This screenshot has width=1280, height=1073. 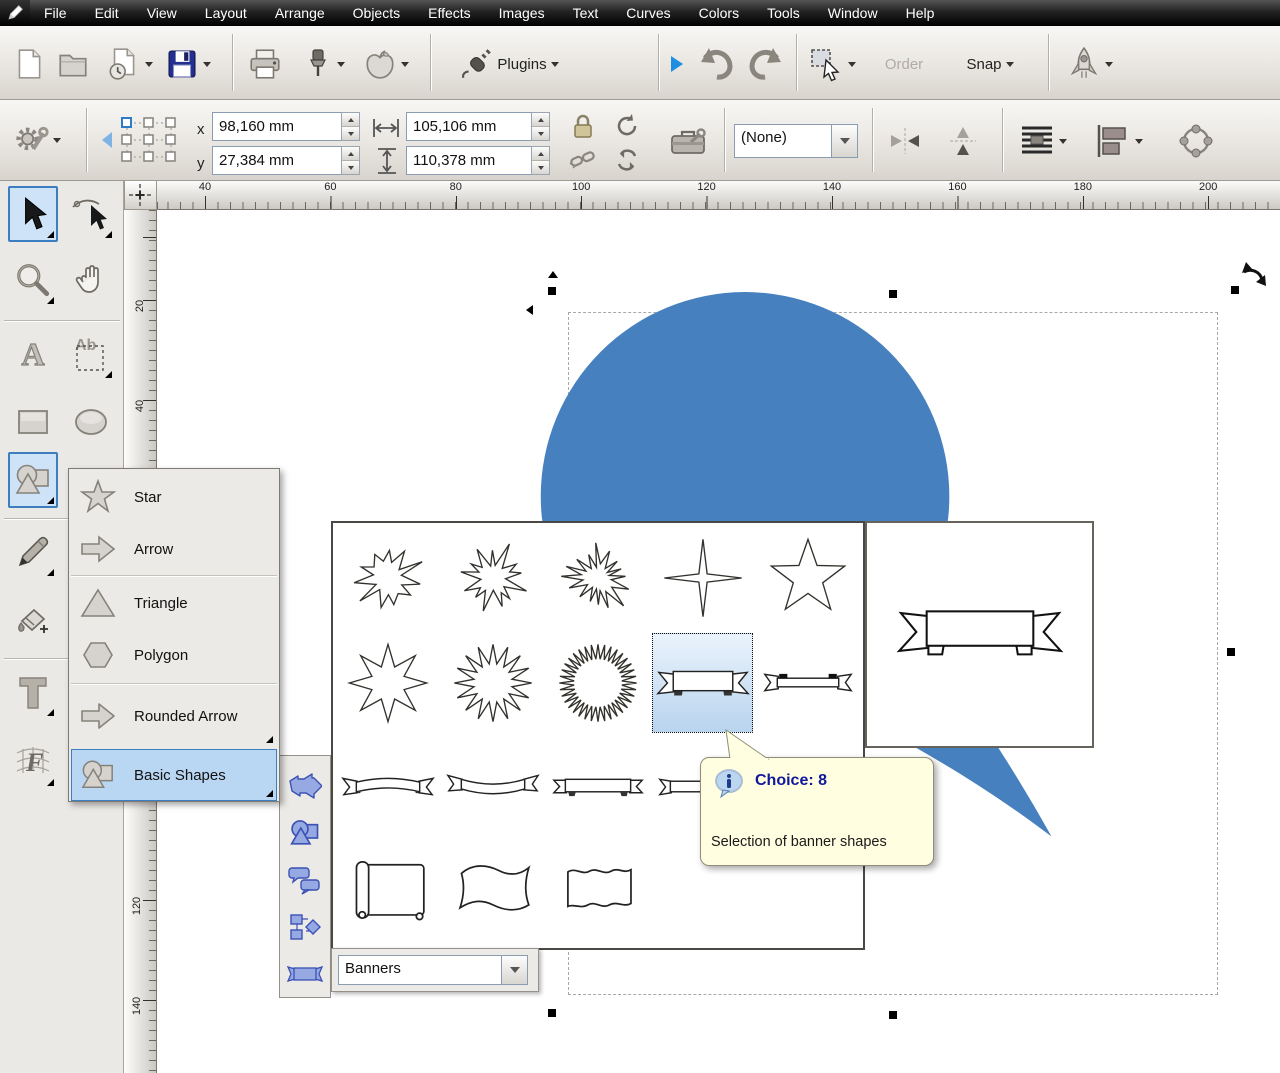 I want to click on width-input, so click(x=469, y=126).